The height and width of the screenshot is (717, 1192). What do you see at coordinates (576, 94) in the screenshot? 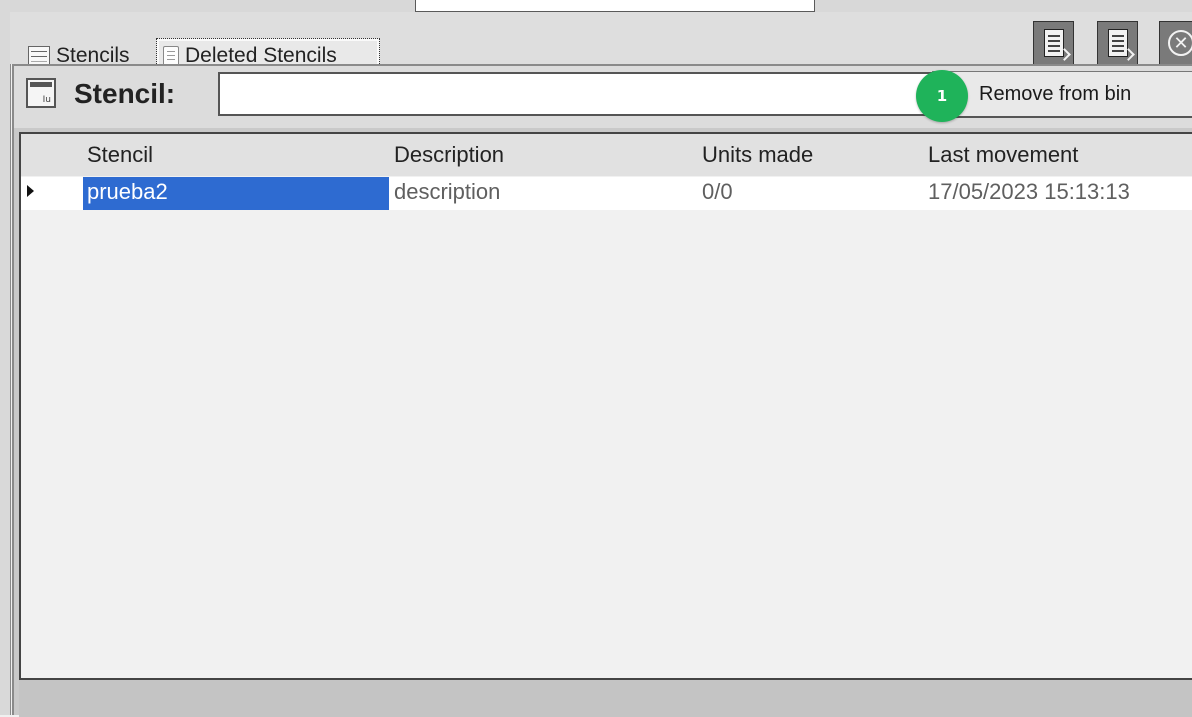
I see `stencil-input` at bounding box center [576, 94].